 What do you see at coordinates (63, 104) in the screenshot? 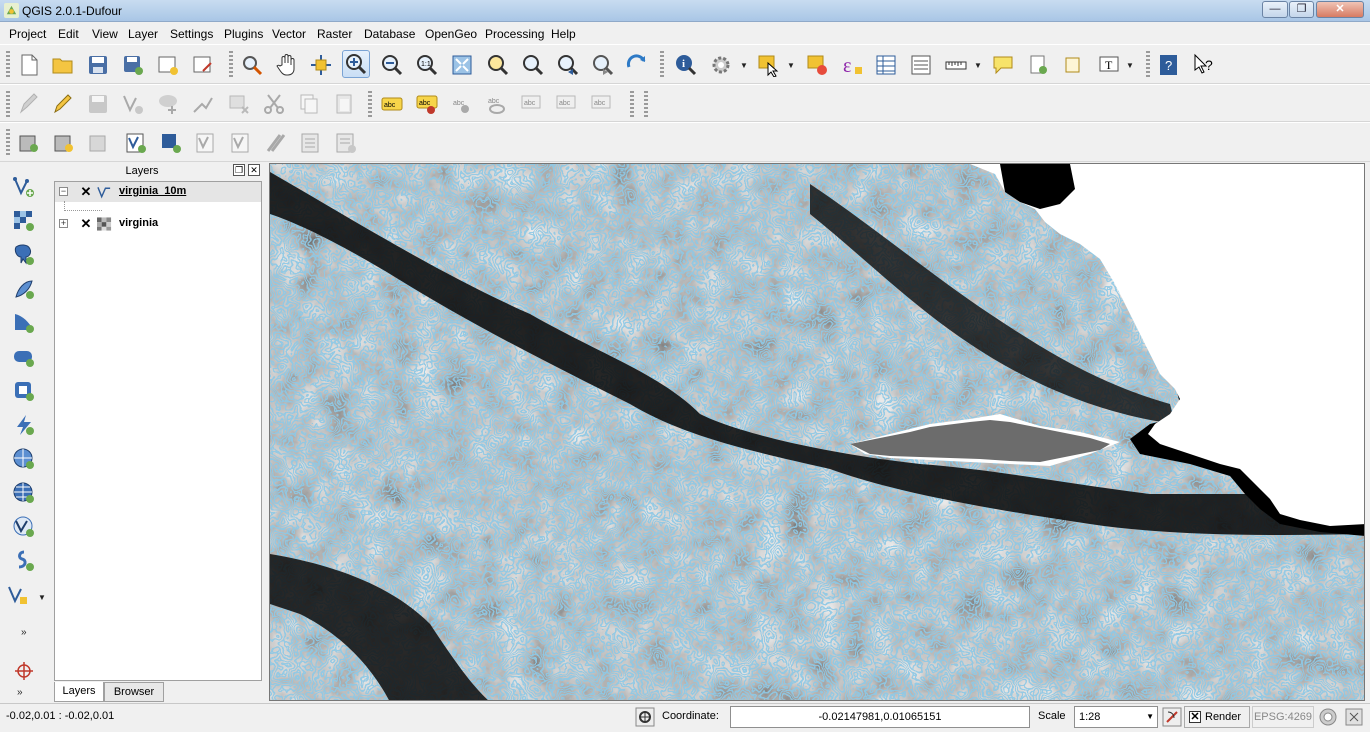
I see `toggle-editing-icon` at bounding box center [63, 104].